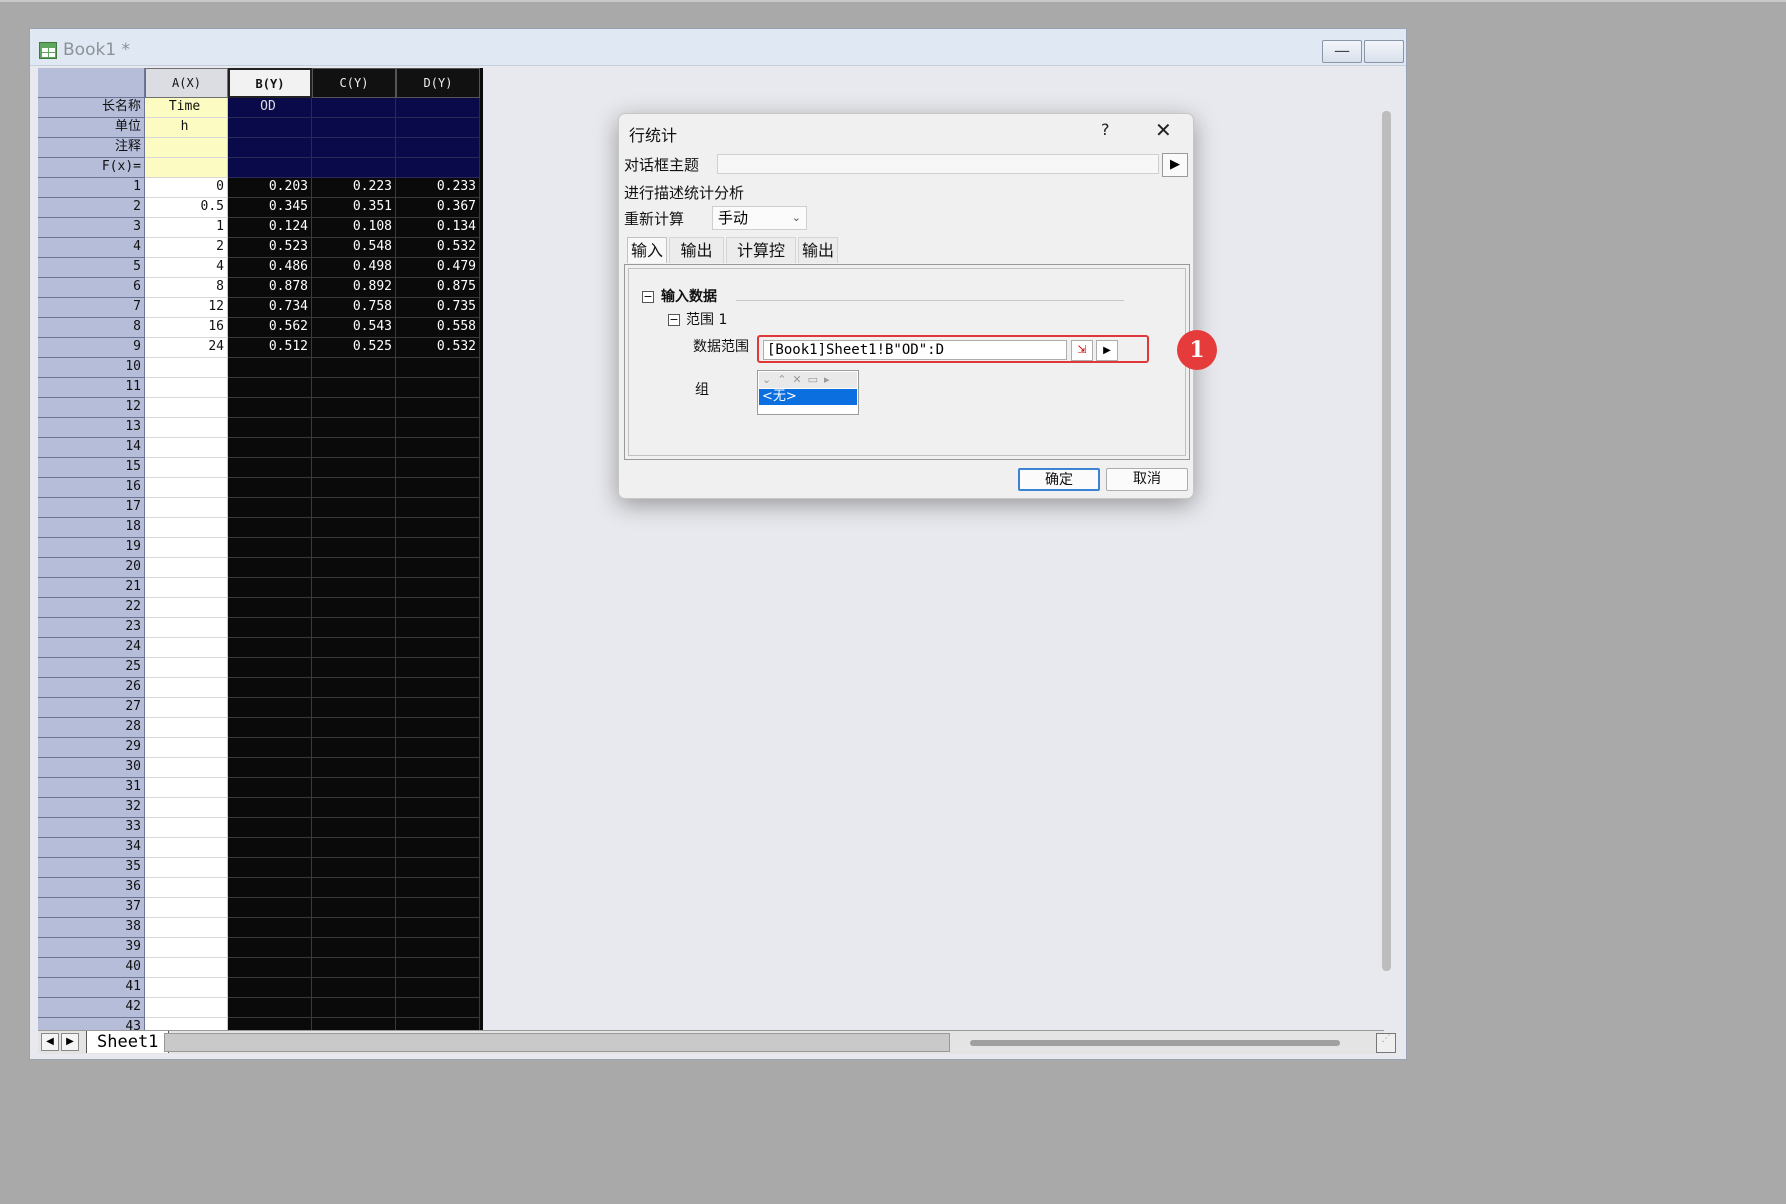  What do you see at coordinates (186, 248) in the screenshot?
I see `table-cell: 2` at bounding box center [186, 248].